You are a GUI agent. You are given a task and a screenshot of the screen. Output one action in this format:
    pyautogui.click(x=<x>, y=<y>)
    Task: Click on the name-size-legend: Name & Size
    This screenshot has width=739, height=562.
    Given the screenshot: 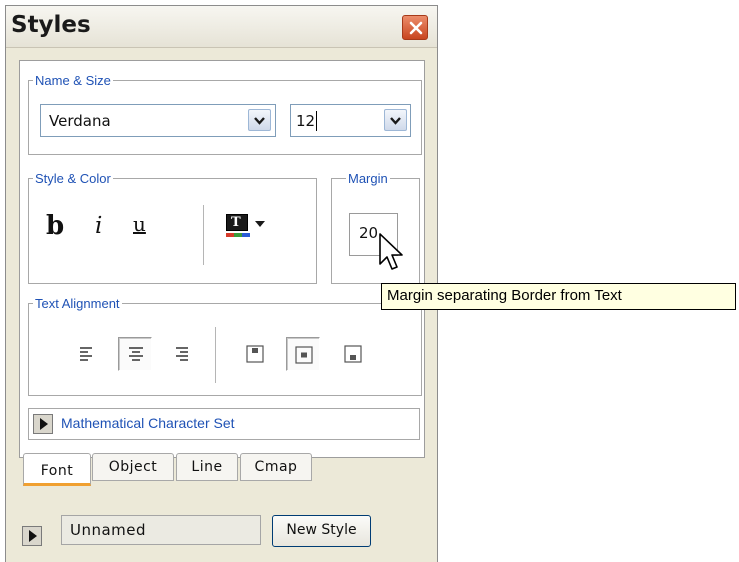 What is the action you would take?
    pyautogui.click(x=73, y=80)
    